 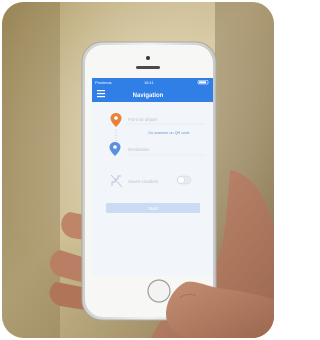 I want to click on hamburger-menu-icon, so click(x=101, y=94).